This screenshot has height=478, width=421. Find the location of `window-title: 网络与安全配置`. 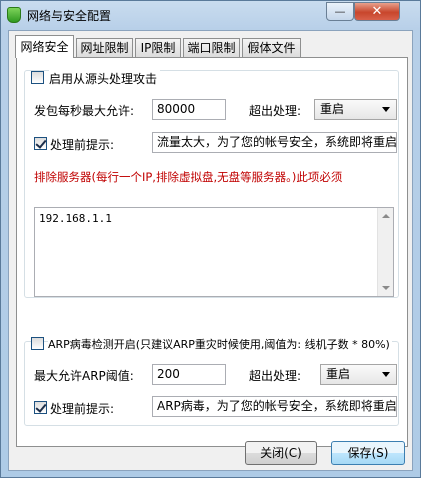

window-title: 网络与安全配置 is located at coordinates (69, 16).